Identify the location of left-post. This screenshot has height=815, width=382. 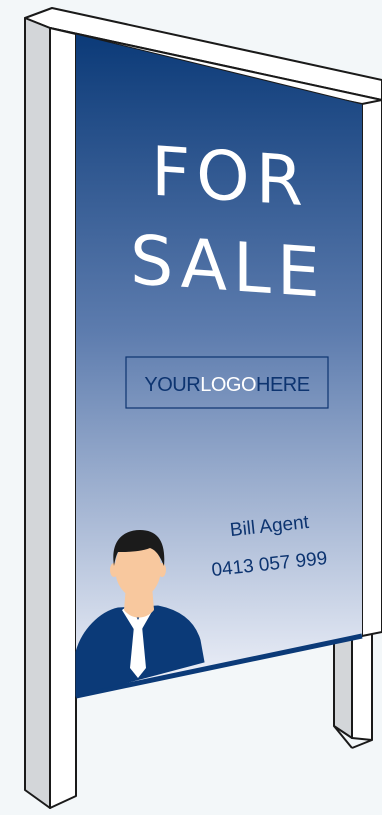
(50, 413).